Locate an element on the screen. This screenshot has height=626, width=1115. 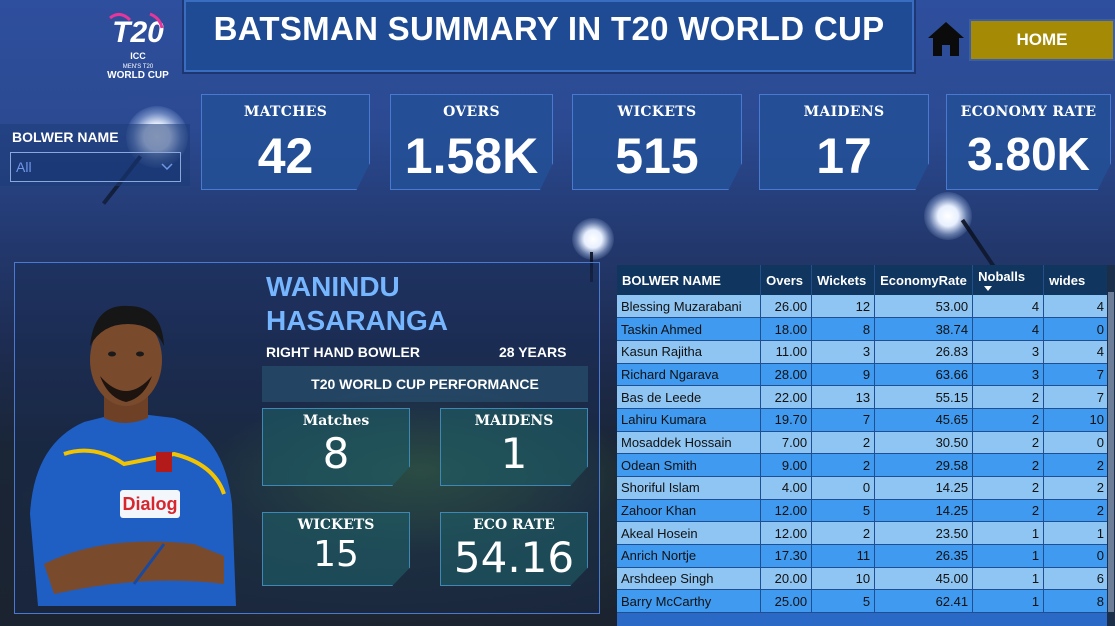
table-row: Arshdeep Singh 20.00 10 45.00 1 6 is located at coordinates (863, 579).